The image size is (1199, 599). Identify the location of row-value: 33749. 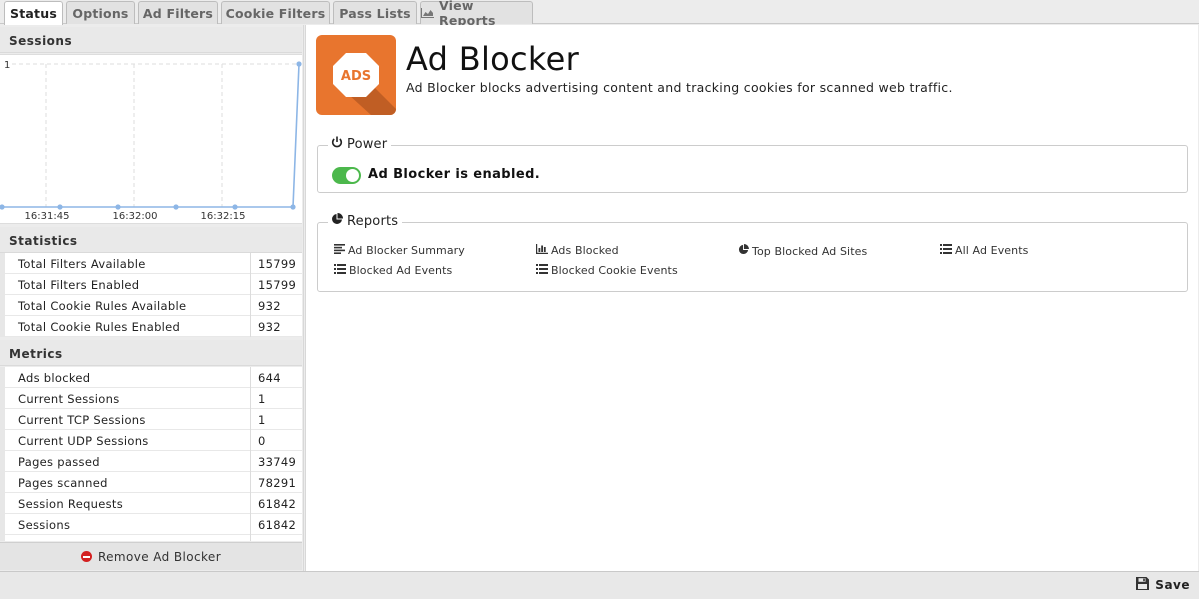
(277, 462).